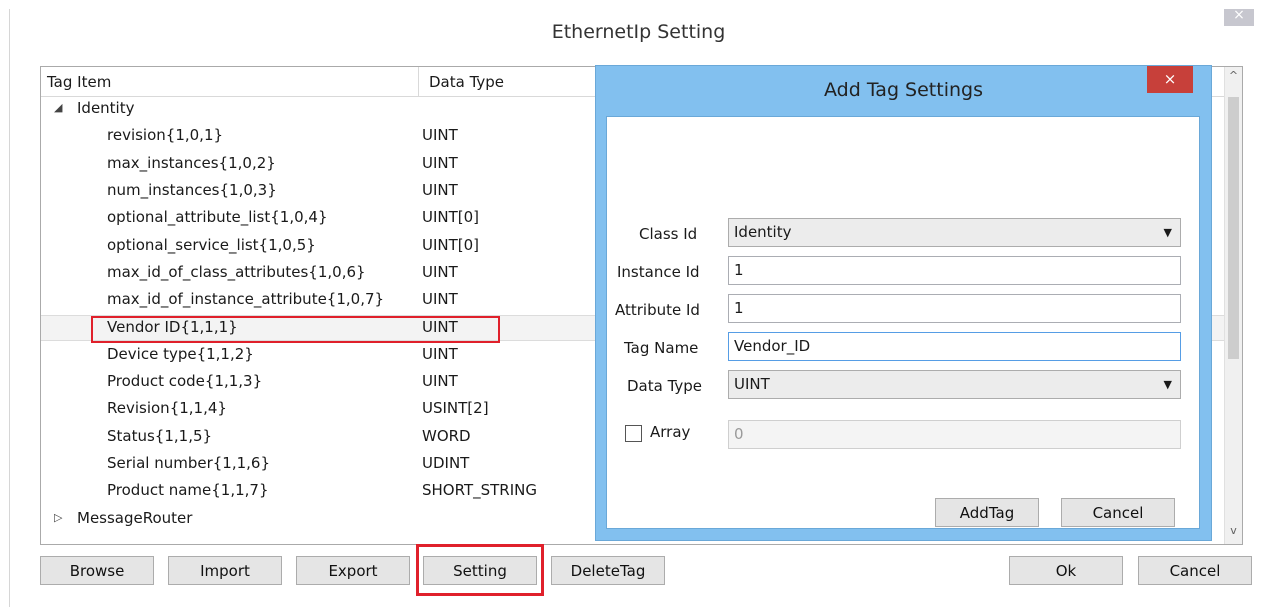 Image resolution: width=1266 pixels, height=607 pixels. Describe the element at coordinates (353, 570) in the screenshot. I see `export-button: Export` at that location.